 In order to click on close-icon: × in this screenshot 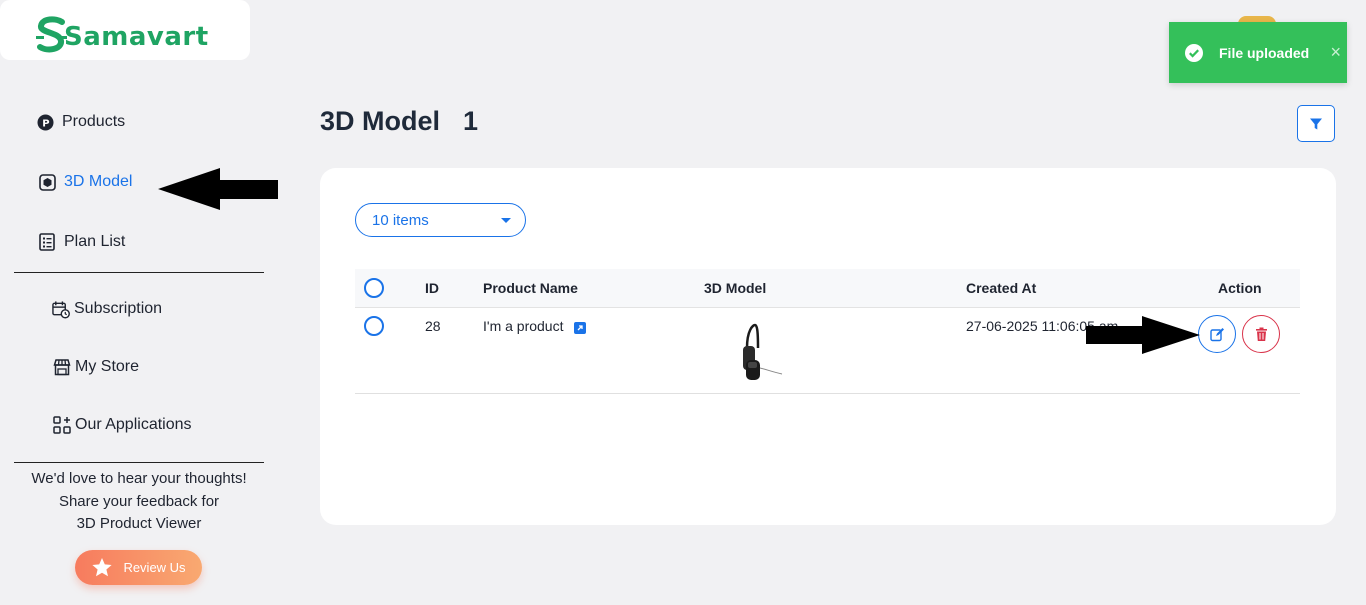, I will do `click(1335, 52)`.